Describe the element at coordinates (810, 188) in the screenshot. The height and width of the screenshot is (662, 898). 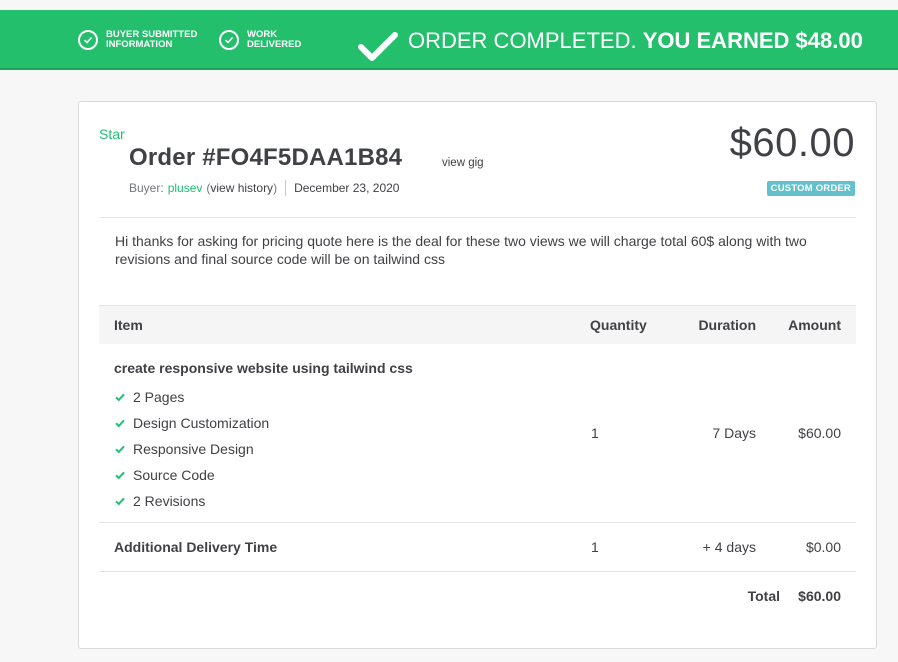
I see `custom-order-badge: CUSTOM ORDER` at that location.